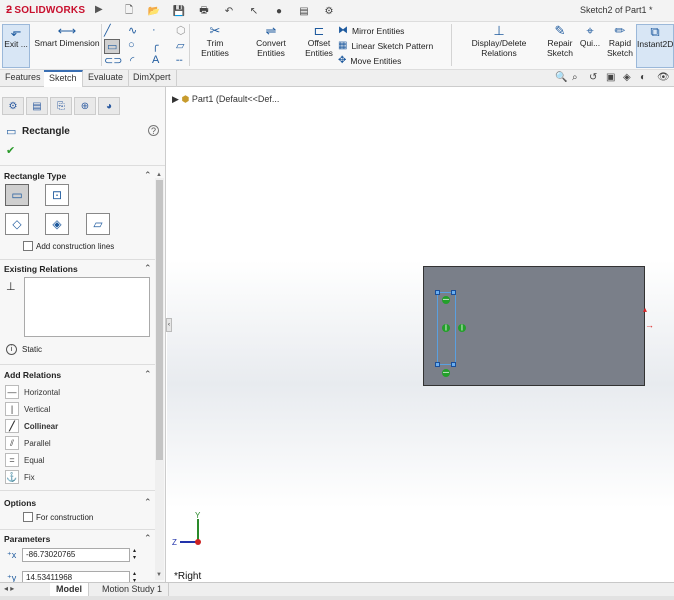 The image size is (674, 600). I want to click on save-icon: 💾, so click(179, 11).